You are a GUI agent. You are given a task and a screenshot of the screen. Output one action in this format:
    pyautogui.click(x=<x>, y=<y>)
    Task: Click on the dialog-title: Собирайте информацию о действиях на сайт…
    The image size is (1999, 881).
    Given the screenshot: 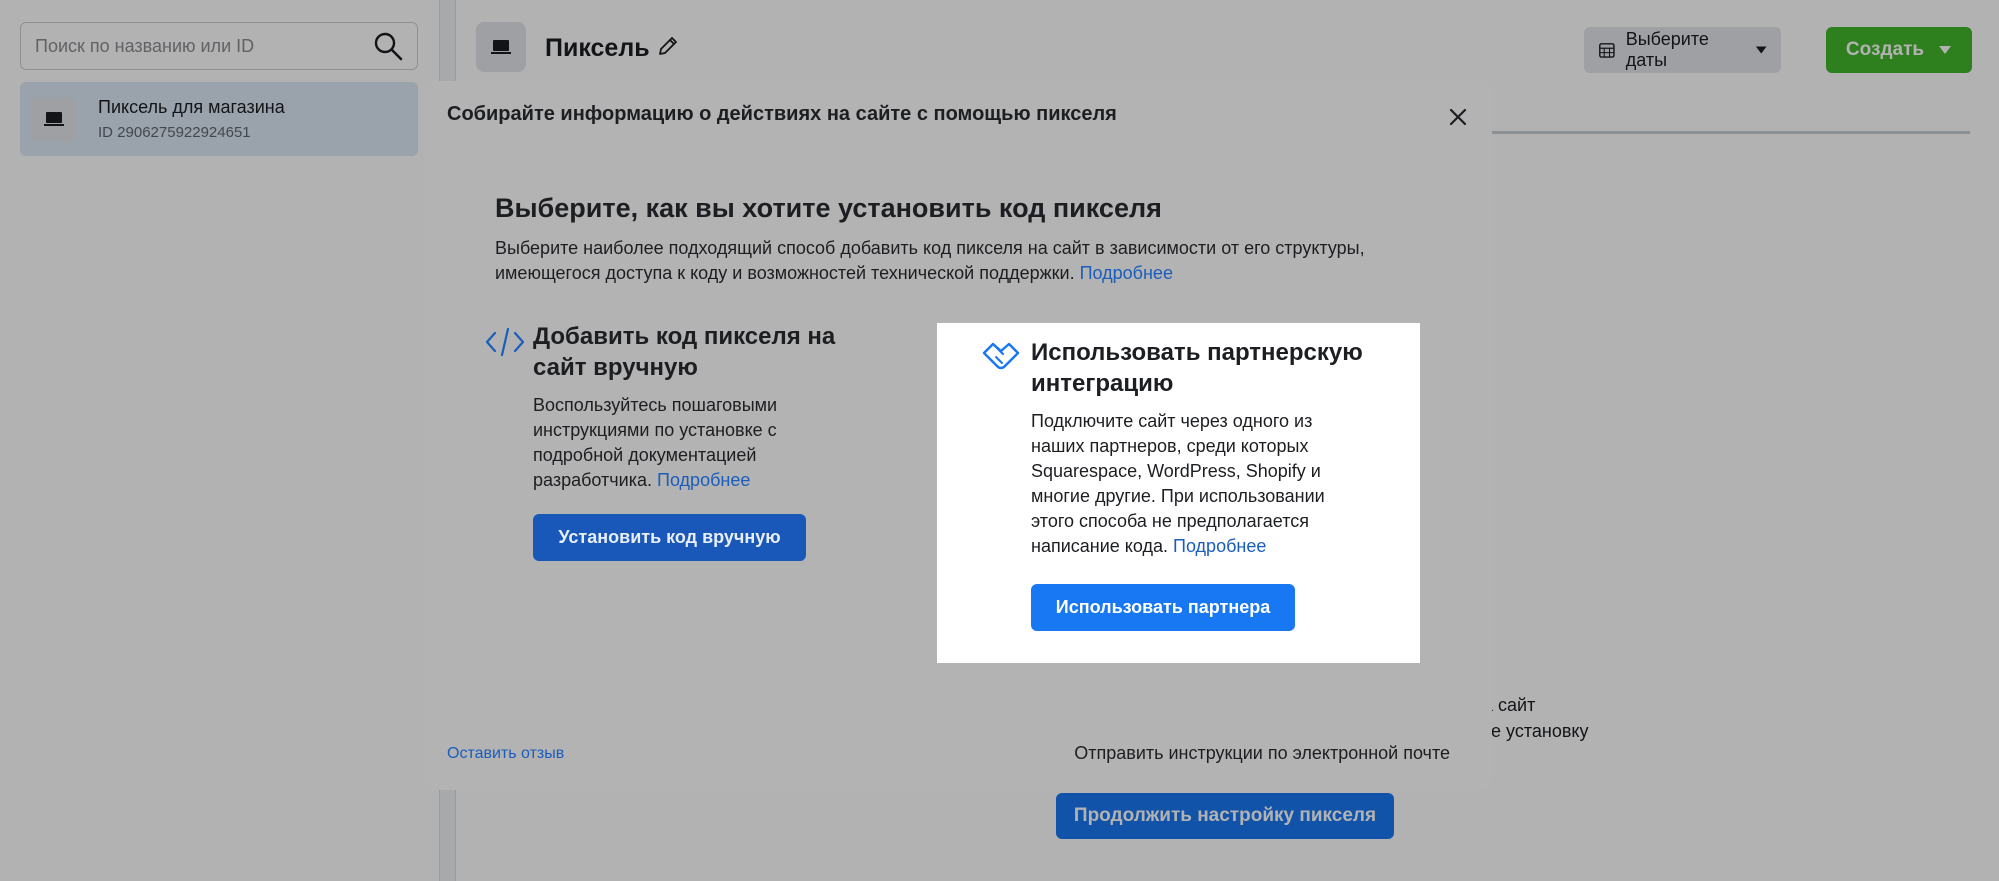 What is the action you would take?
    pyautogui.click(x=782, y=114)
    